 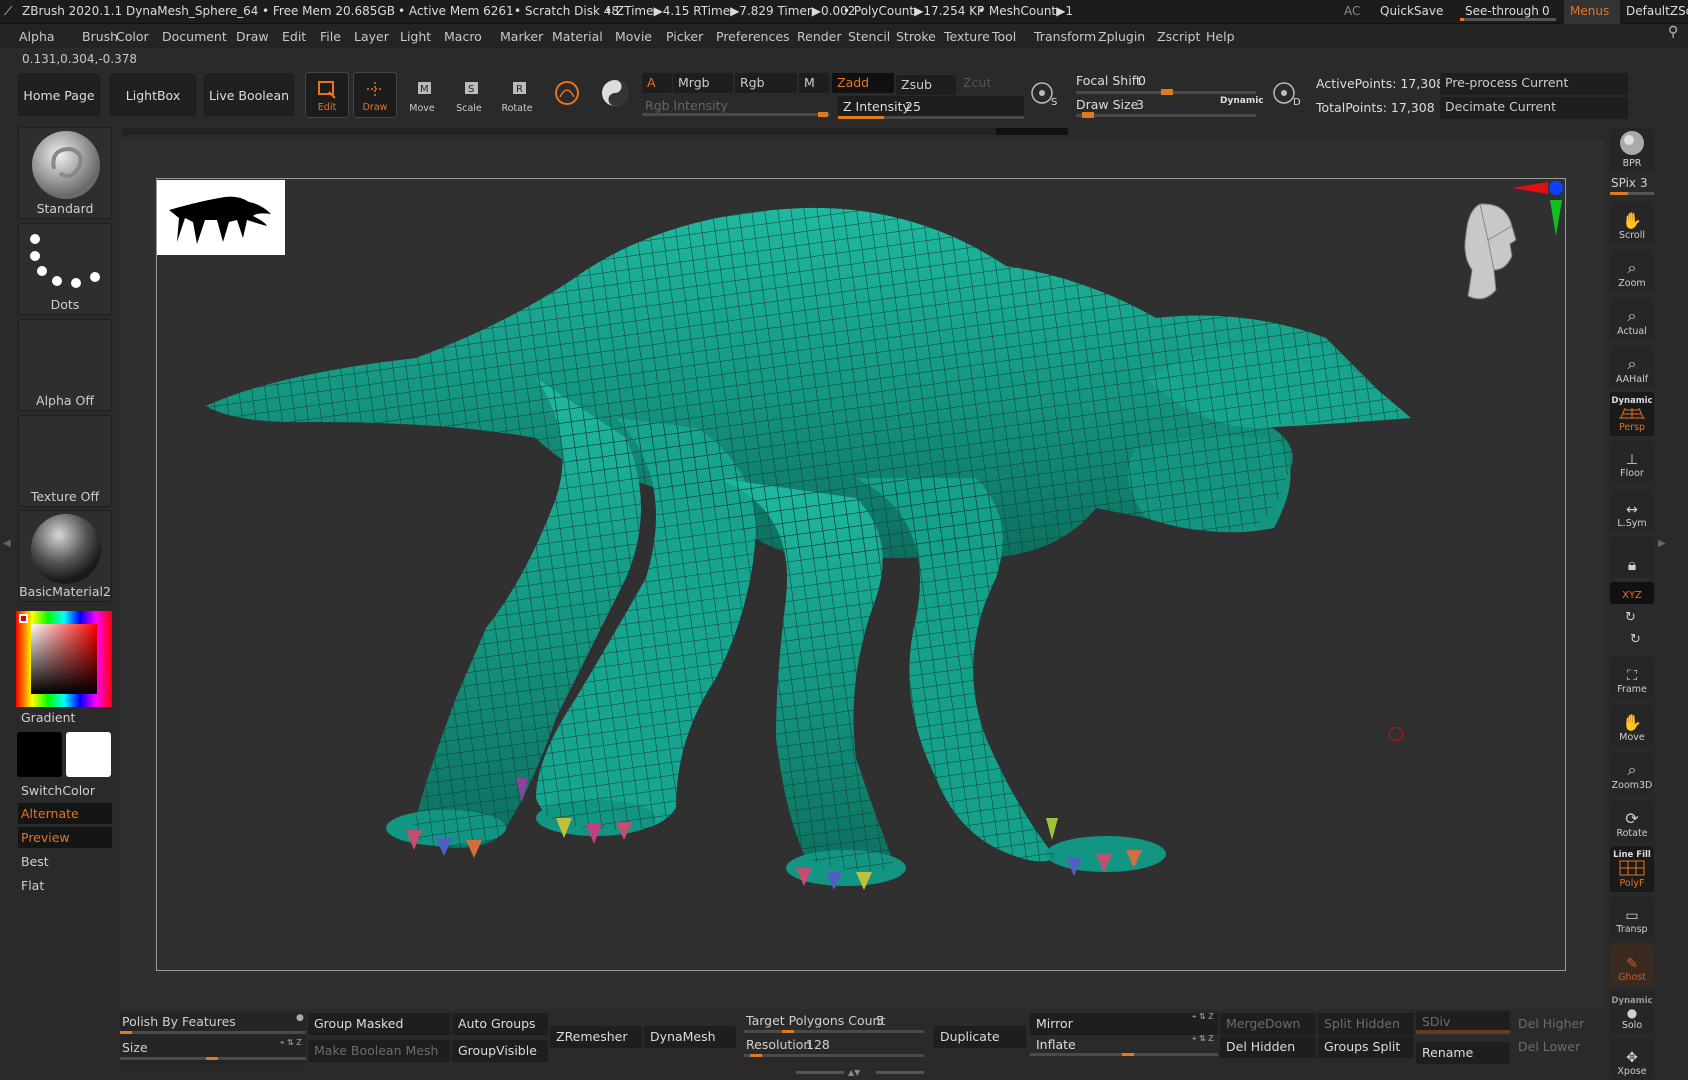 I want to click on lightbox-button: LightBox, so click(x=153, y=95).